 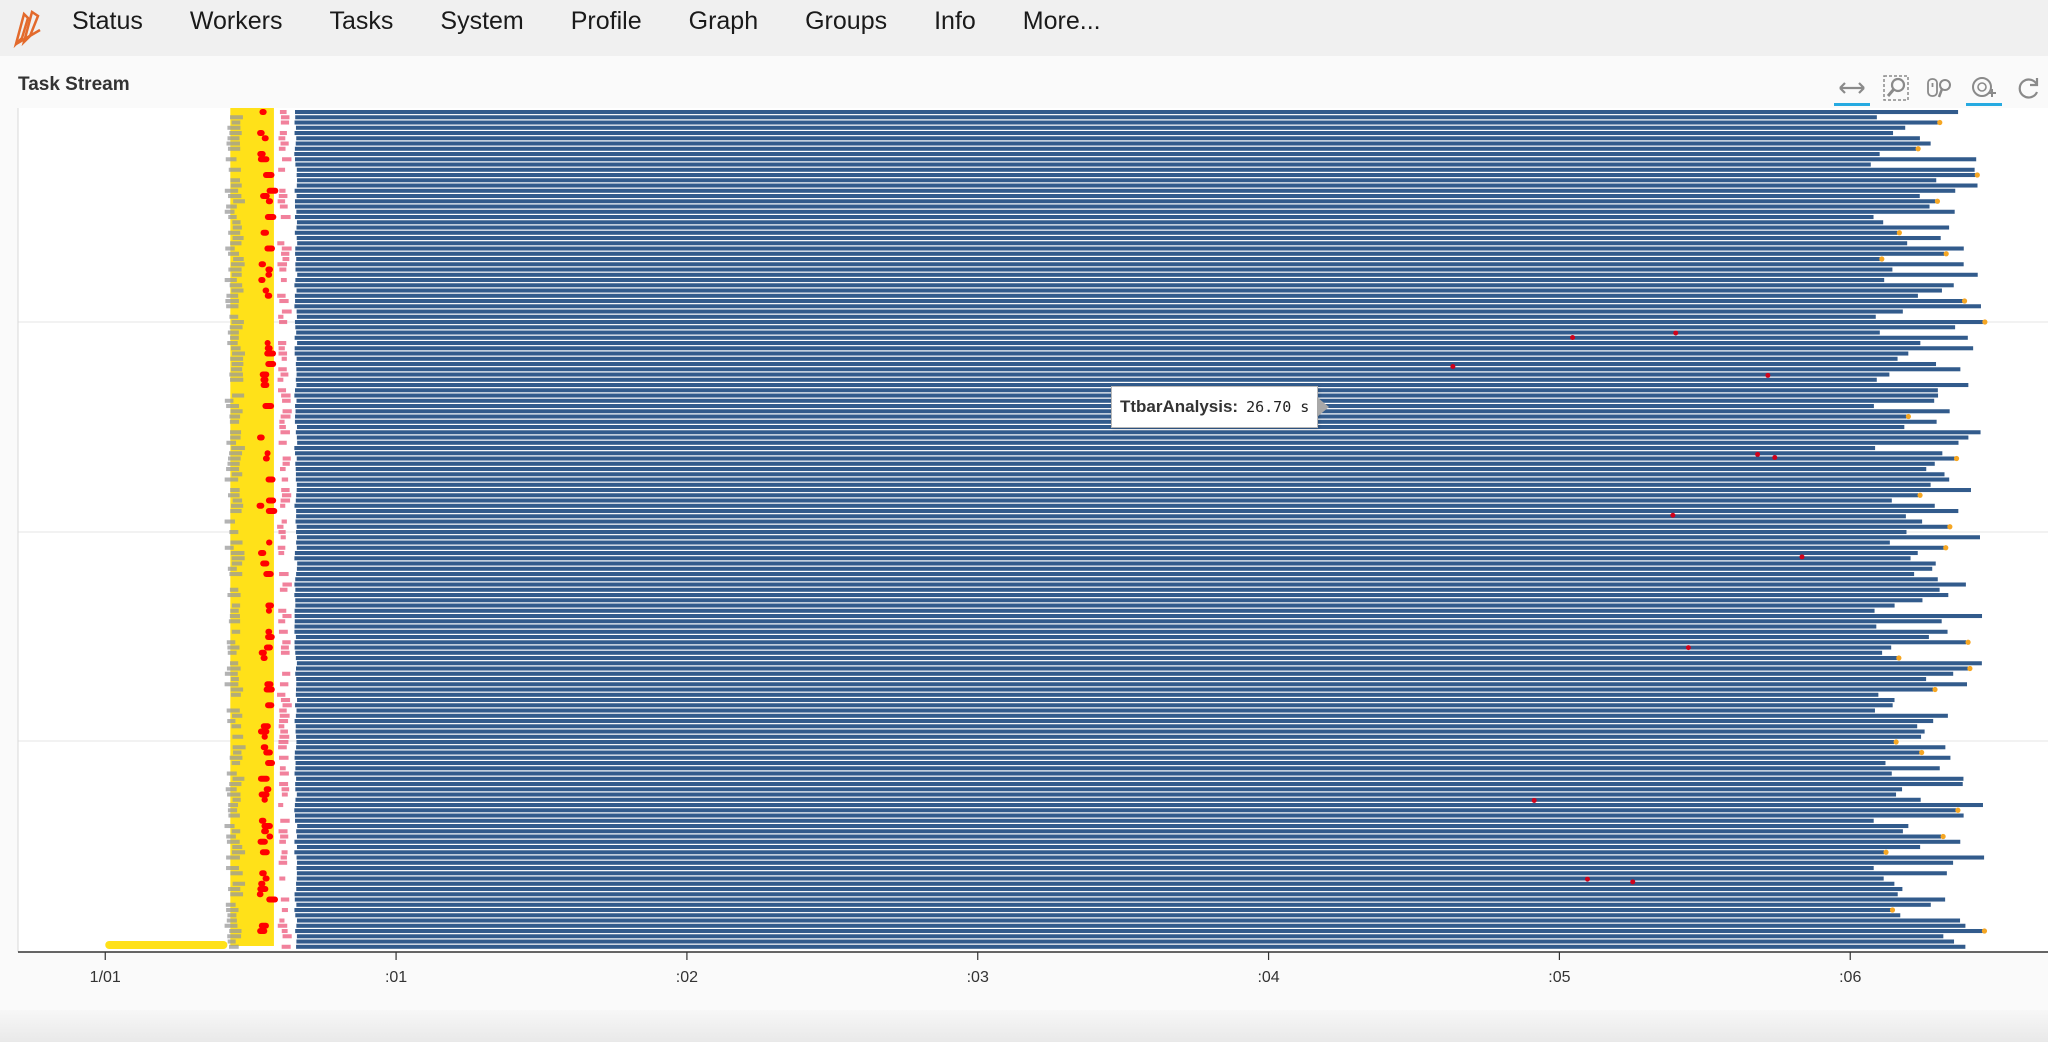 I want to click on hover-tooltip: TtbarAnalysis: 26.70 s, so click(x=1220, y=407).